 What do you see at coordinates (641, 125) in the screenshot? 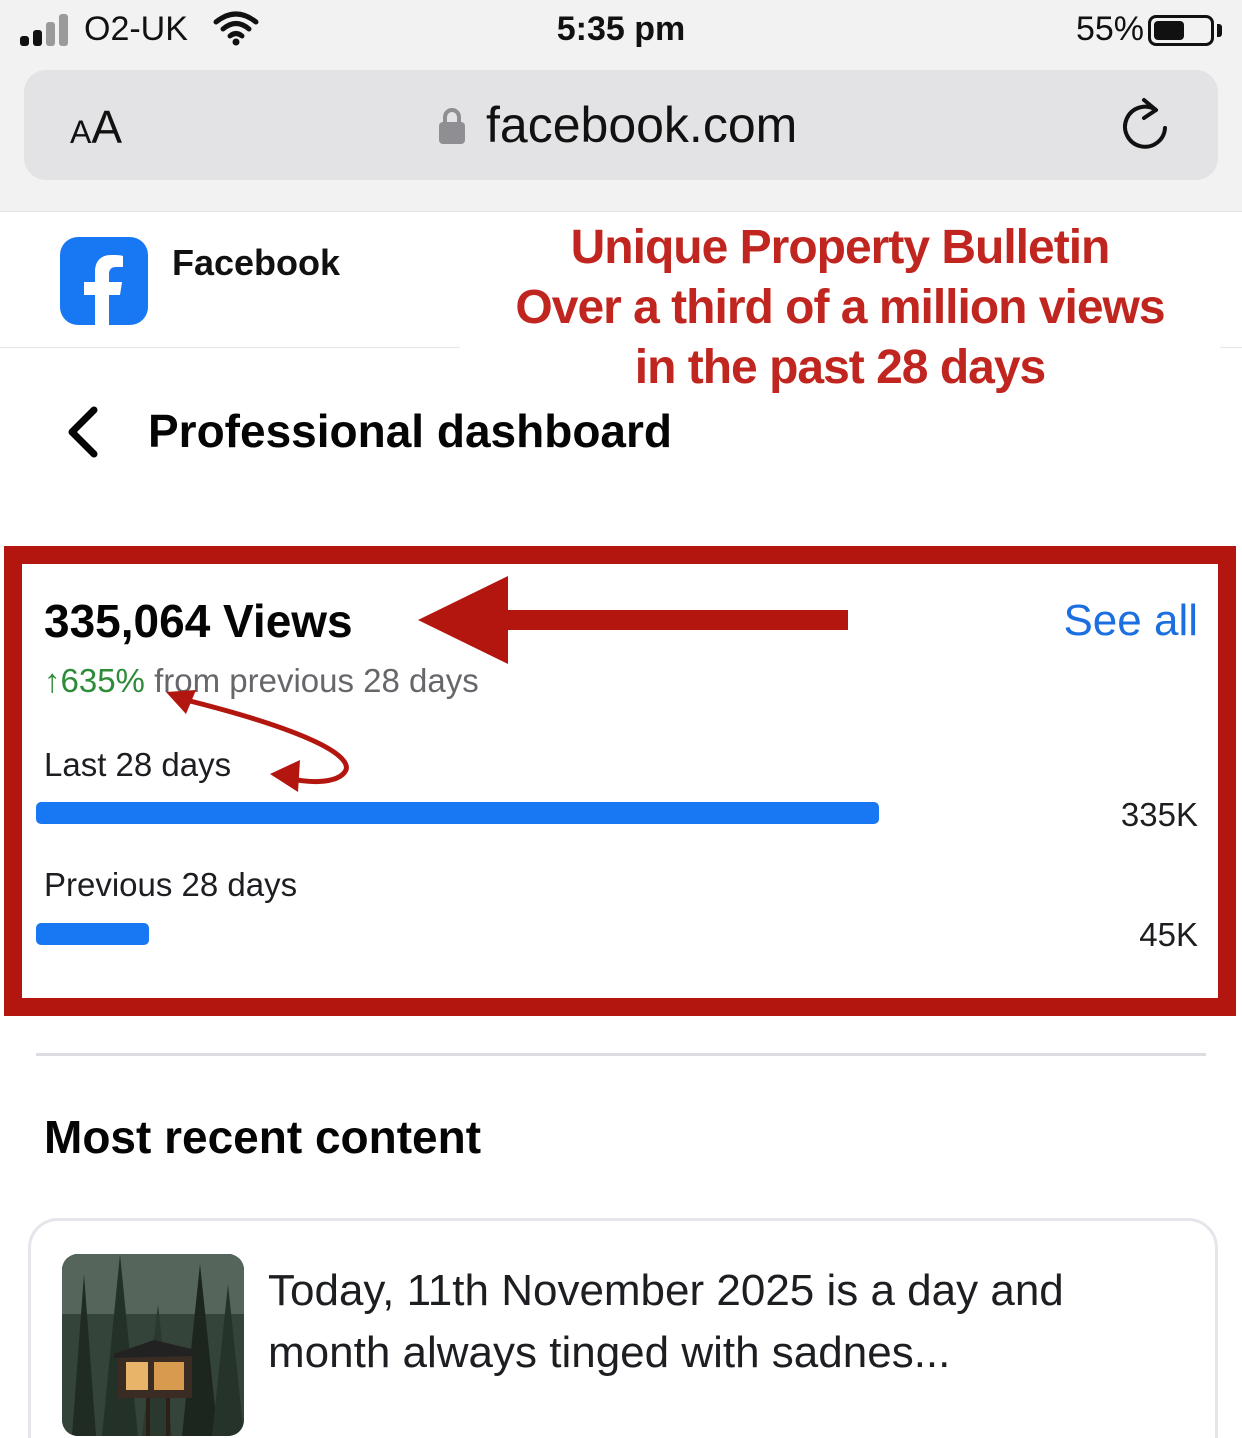
I see `url-domain: facebook.com` at bounding box center [641, 125].